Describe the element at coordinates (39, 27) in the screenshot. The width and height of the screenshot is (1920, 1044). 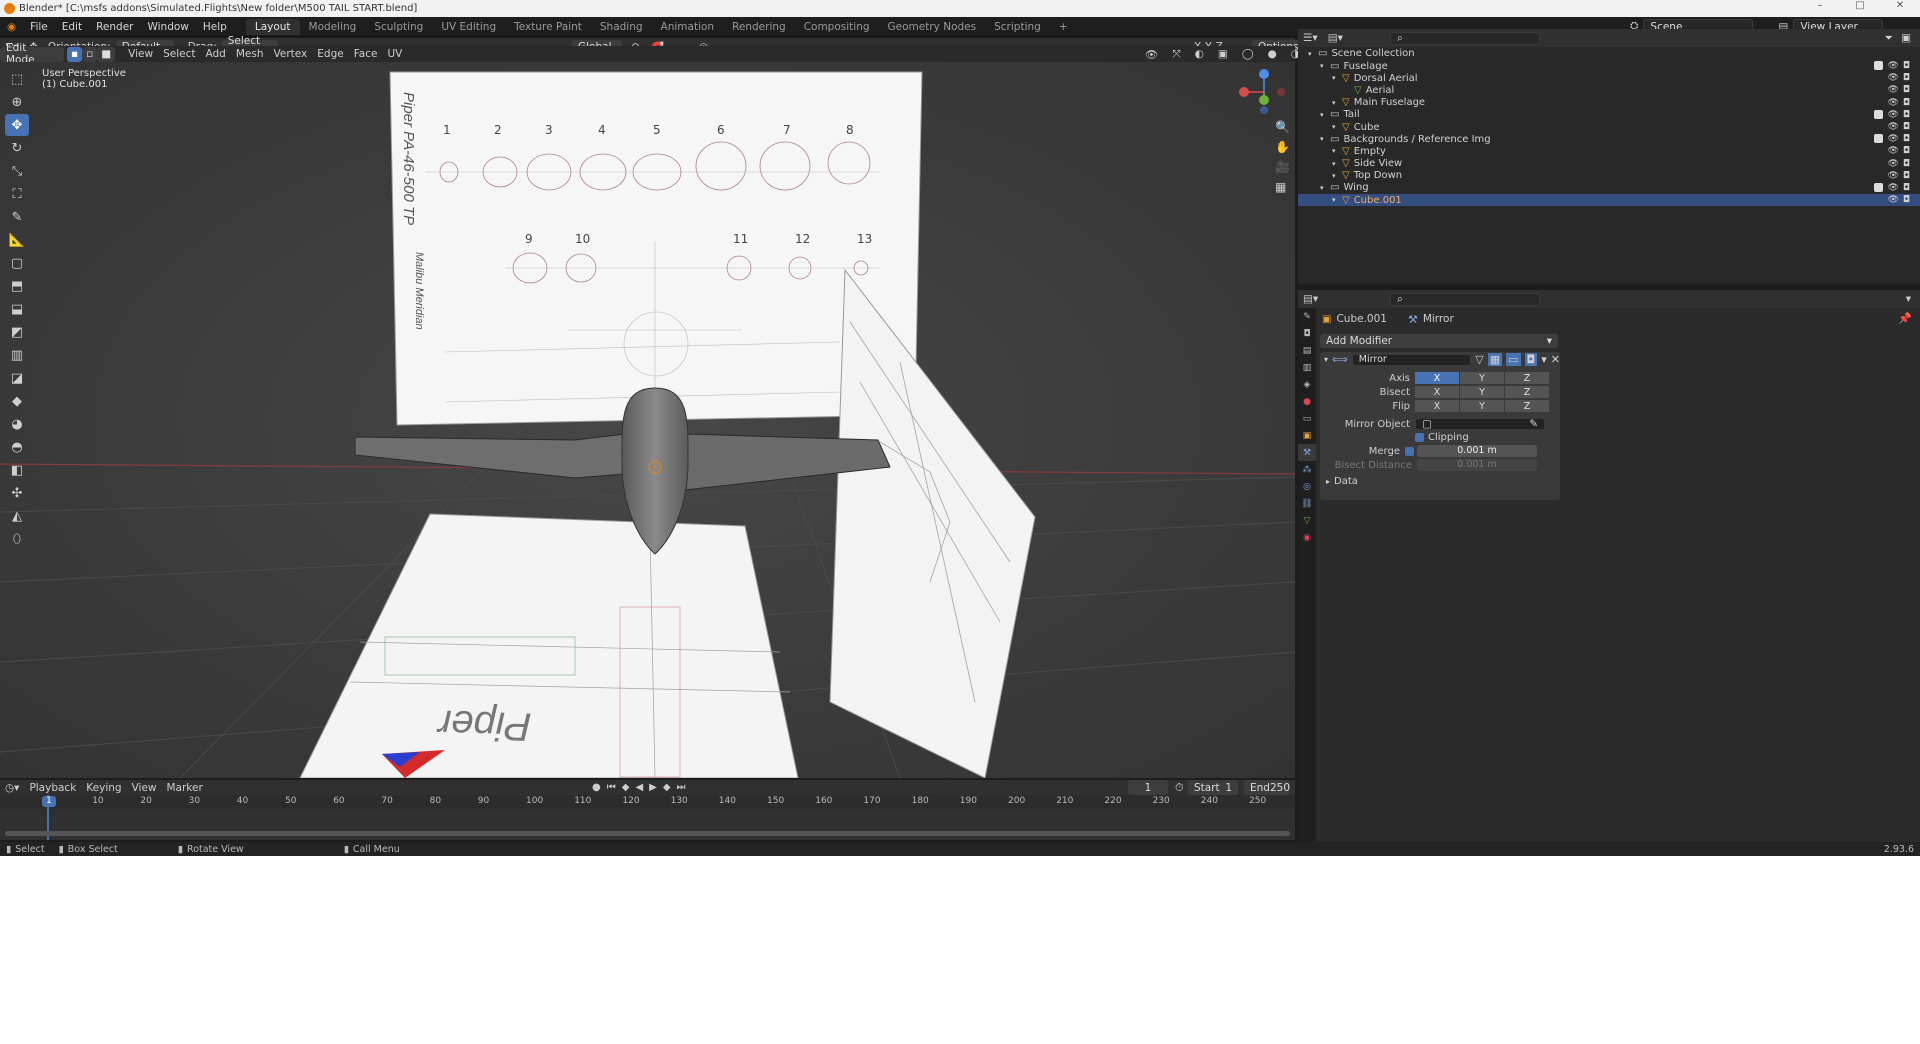
I see `menu-file: File` at that location.